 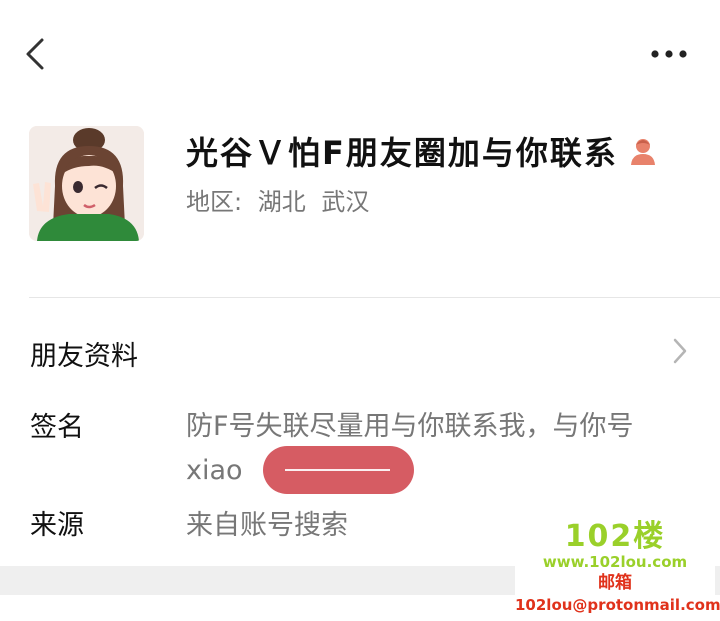 I want to click on nickname-row: 光谷Ｖ怕F朋友圈加与你联系, so click(x=422, y=151).